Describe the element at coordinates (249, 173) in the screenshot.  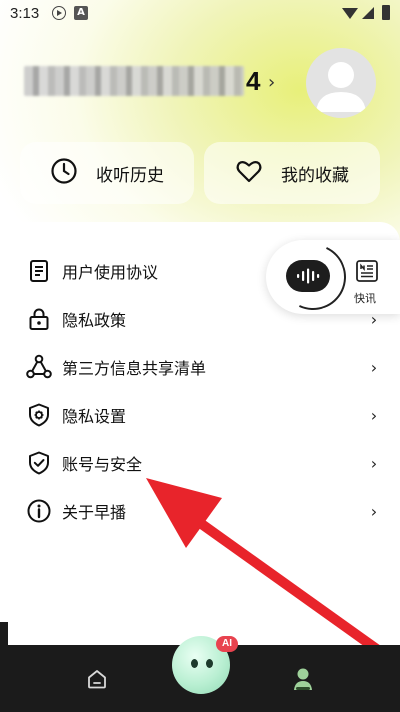
I see `heart-icon` at that location.